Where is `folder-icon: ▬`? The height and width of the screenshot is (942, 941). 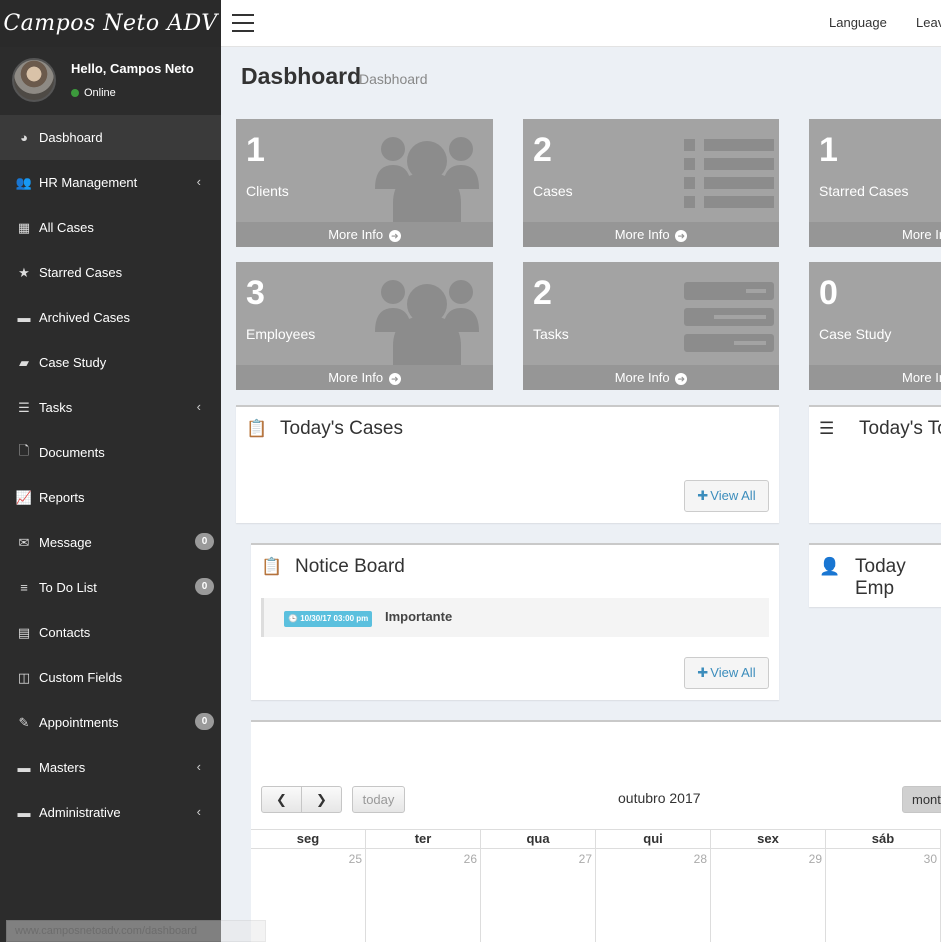
folder-icon: ▬ is located at coordinates (24, 812).